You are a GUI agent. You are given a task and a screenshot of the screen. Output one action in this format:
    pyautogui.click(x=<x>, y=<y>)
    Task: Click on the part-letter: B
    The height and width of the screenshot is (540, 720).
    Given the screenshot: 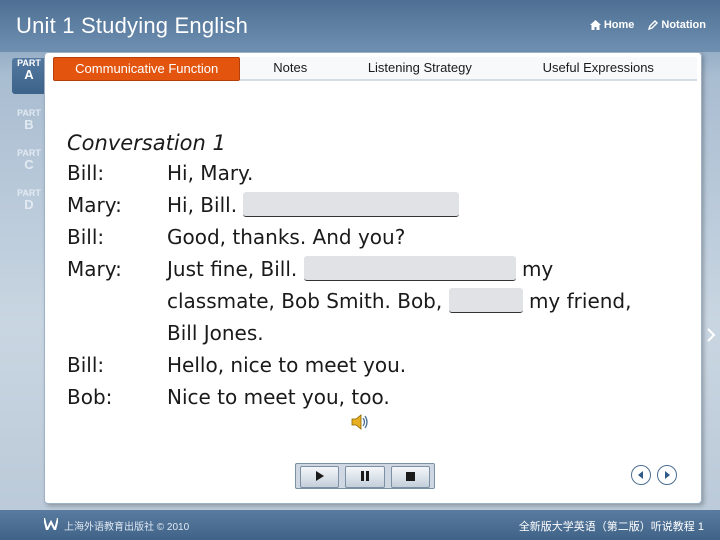 What is the action you would take?
    pyautogui.click(x=29, y=124)
    